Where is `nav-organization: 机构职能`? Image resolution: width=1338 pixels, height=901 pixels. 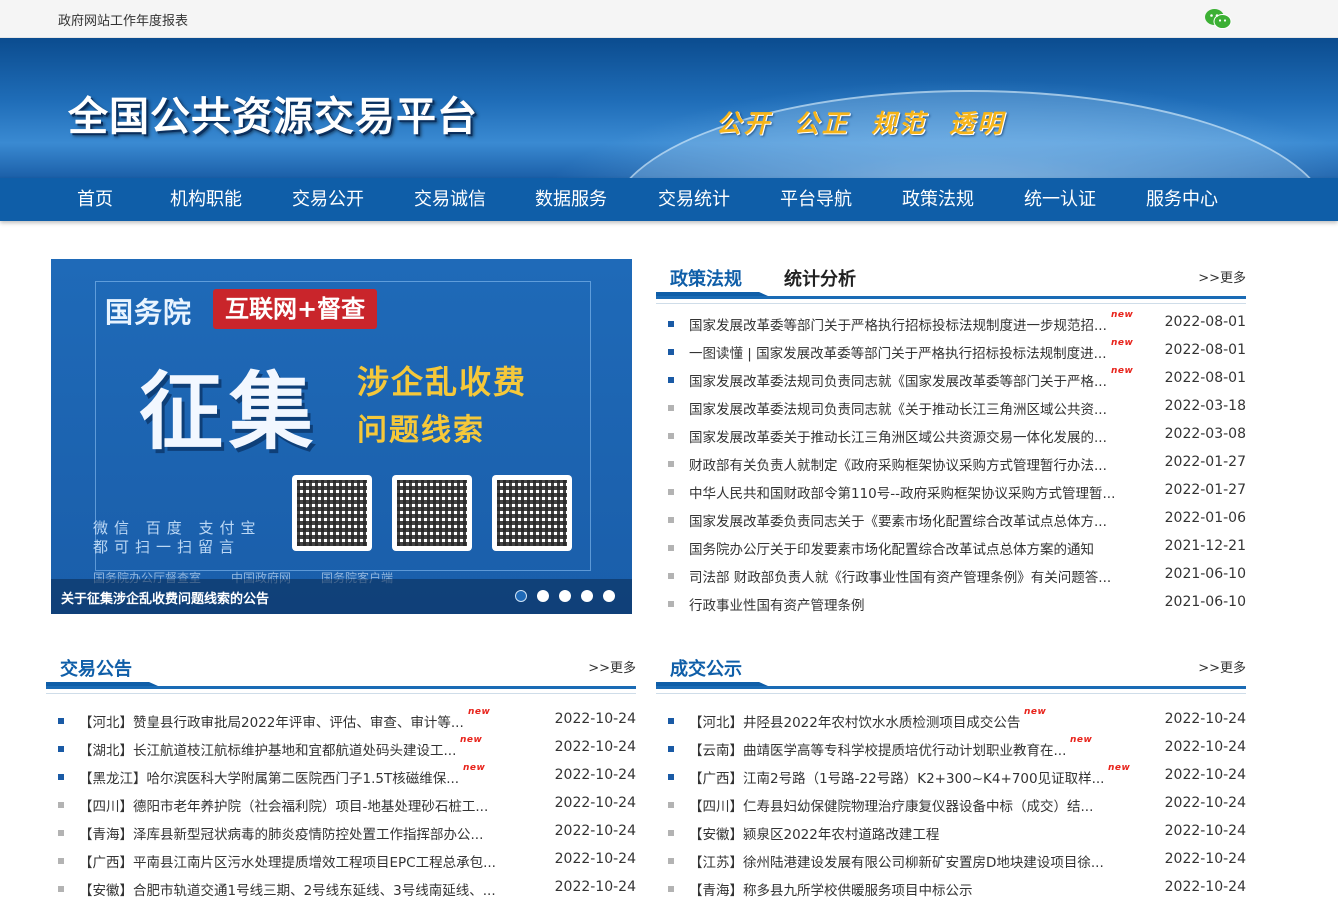
nav-organization: 机构职能 is located at coordinates (206, 199).